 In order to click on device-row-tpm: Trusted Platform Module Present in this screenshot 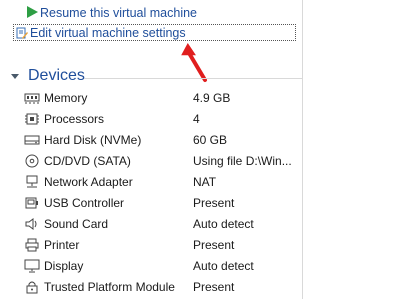, I will do `click(151, 287)`.